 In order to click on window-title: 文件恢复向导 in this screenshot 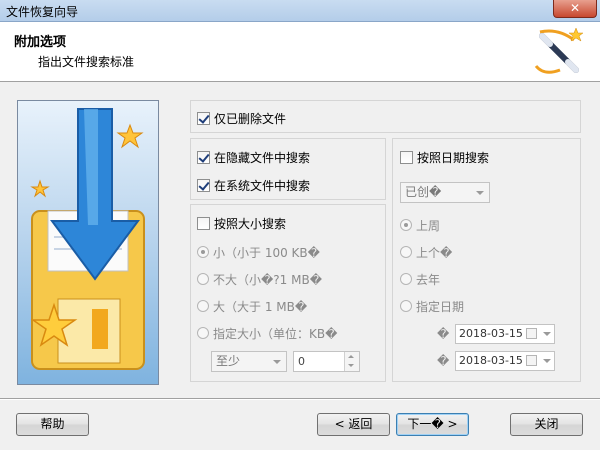, I will do `click(42, 12)`.